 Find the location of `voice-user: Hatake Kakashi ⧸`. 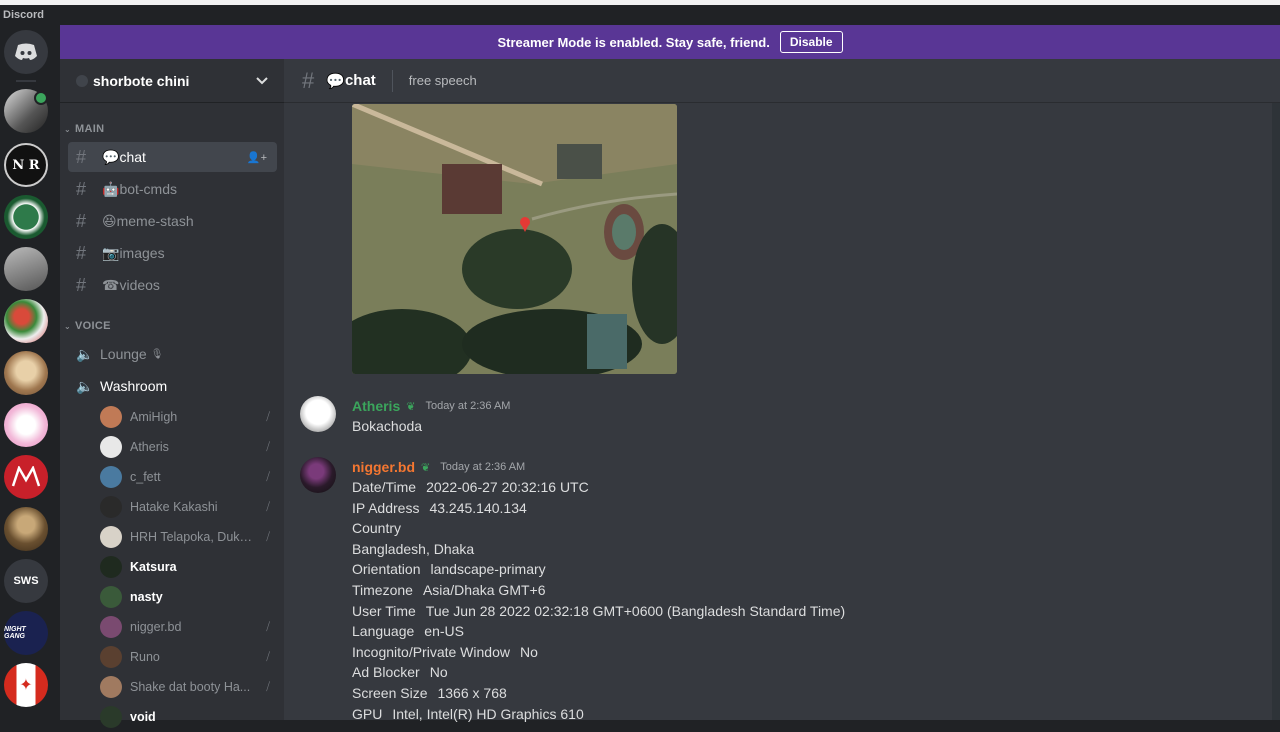

voice-user: Hatake Kakashi ⧸ is located at coordinates (190, 507).